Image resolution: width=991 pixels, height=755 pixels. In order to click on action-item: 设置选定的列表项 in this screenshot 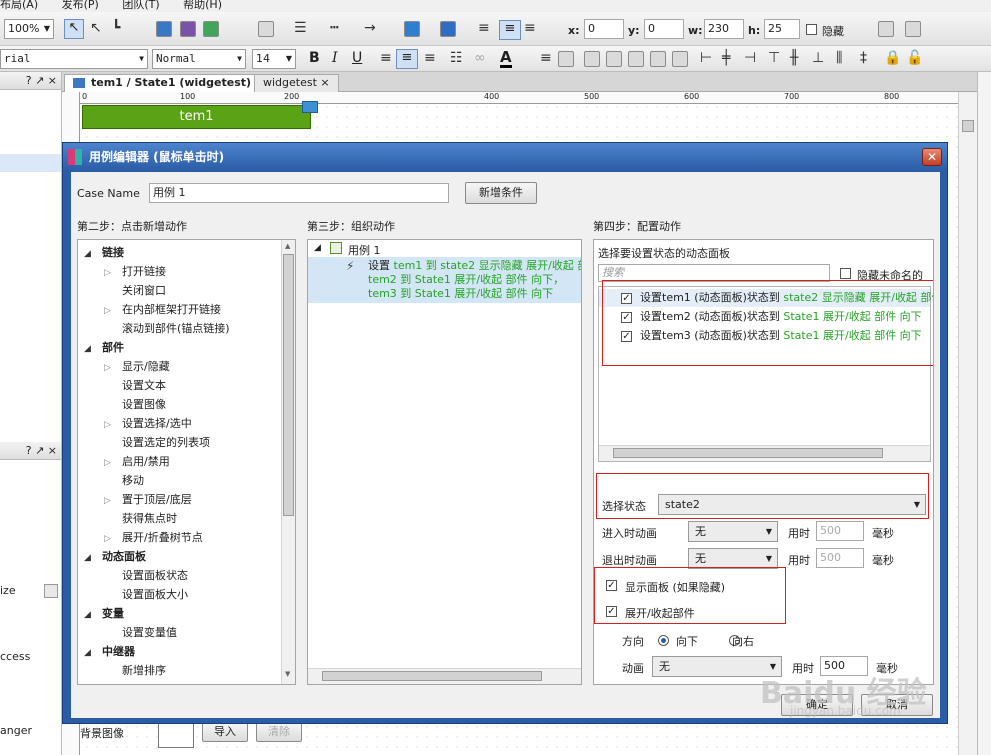, I will do `click(157, 442)`.